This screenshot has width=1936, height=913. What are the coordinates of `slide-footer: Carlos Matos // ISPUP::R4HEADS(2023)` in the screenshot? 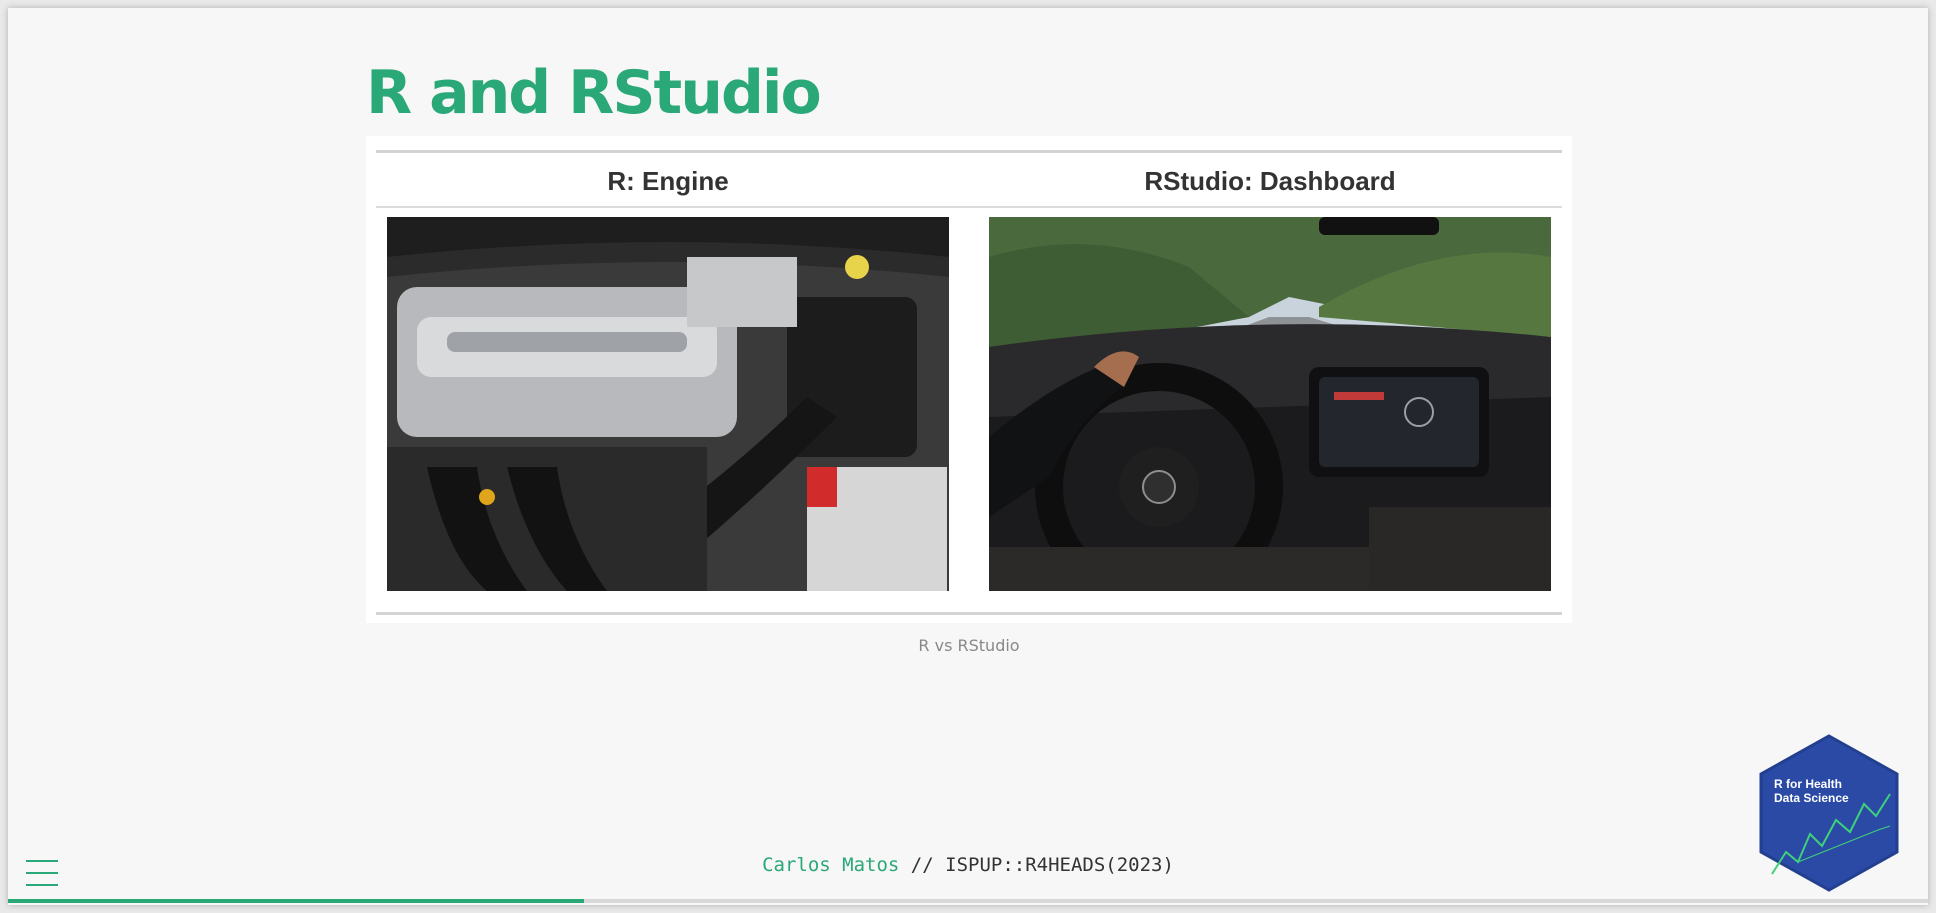 It's located at (968, 865).